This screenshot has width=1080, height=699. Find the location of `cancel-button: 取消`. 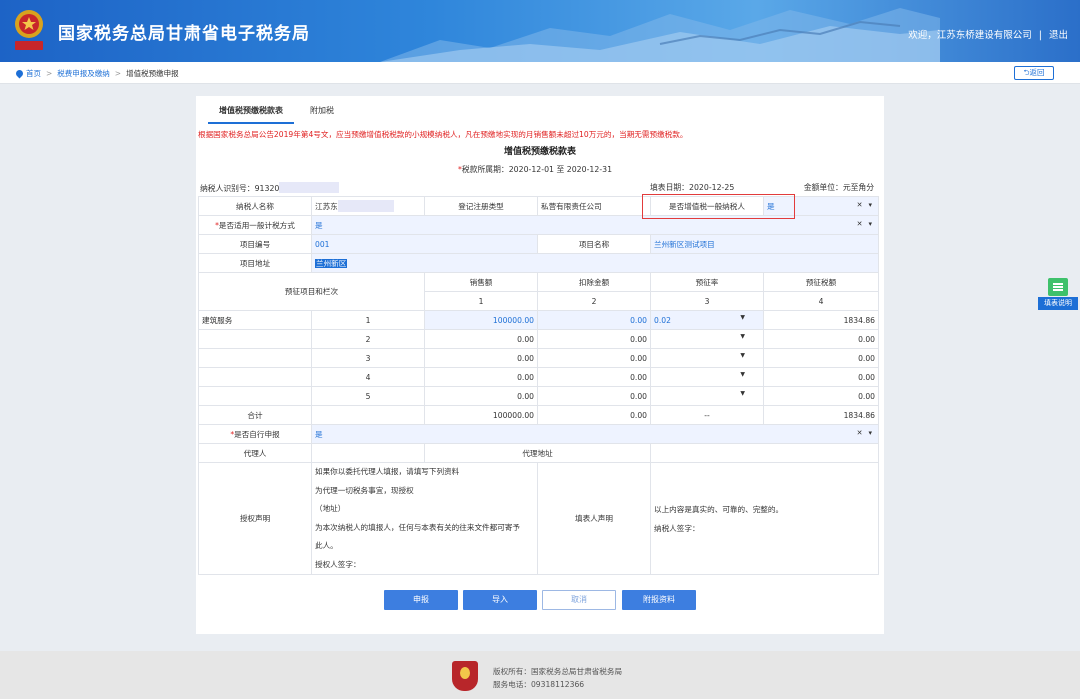

cancel-button: 取消 is located at coordinates (579, 600).